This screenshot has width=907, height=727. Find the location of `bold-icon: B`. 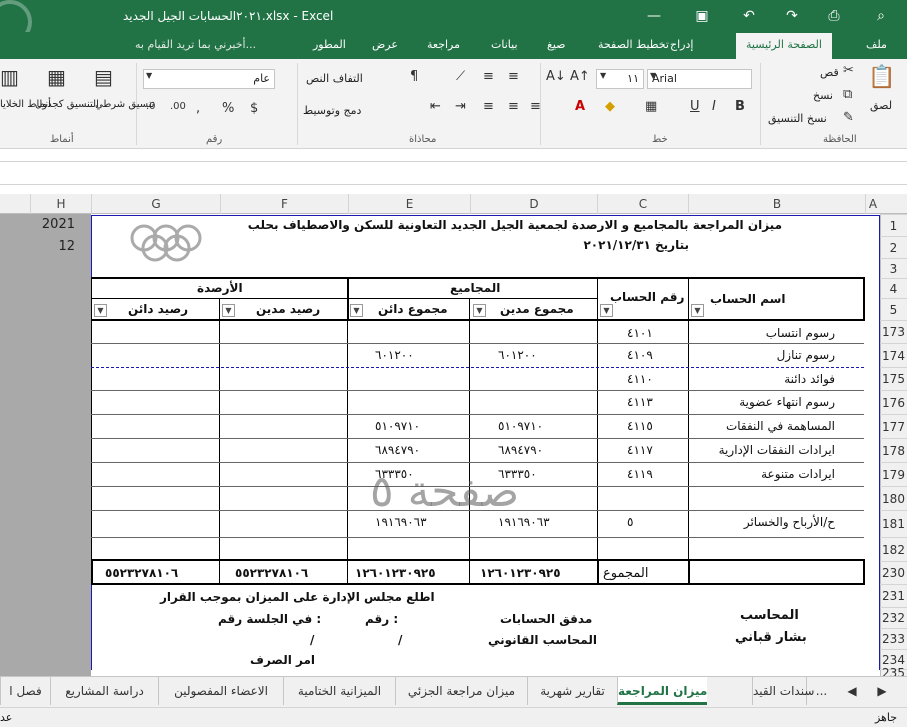

bold-icon: B is located at coordinates (740, 106).